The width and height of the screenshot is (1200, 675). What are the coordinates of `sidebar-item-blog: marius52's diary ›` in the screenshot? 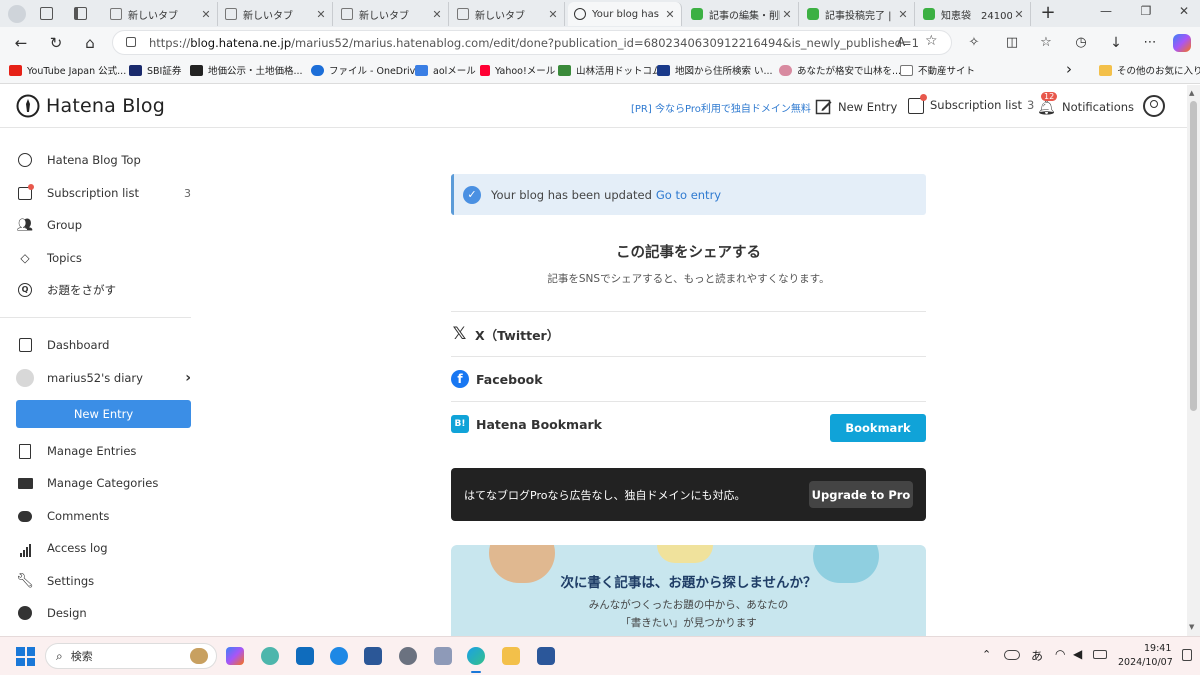 It's located at (103, 378).